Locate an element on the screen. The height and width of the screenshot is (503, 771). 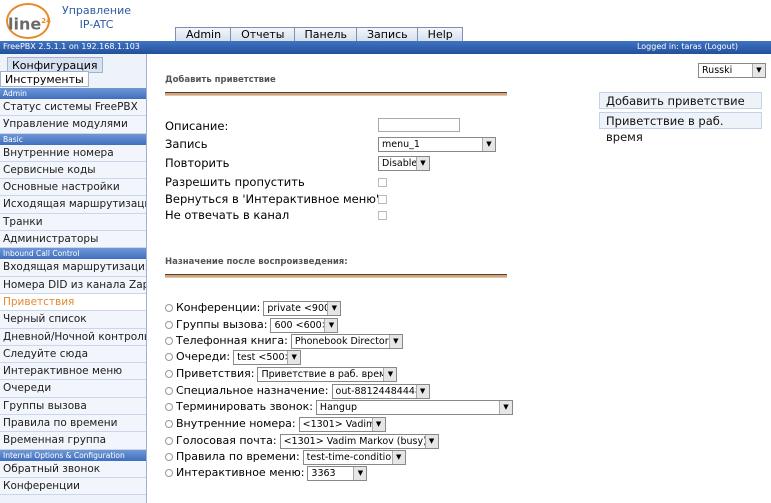
tab-admin: Admin is located at coordinates (203, 34).